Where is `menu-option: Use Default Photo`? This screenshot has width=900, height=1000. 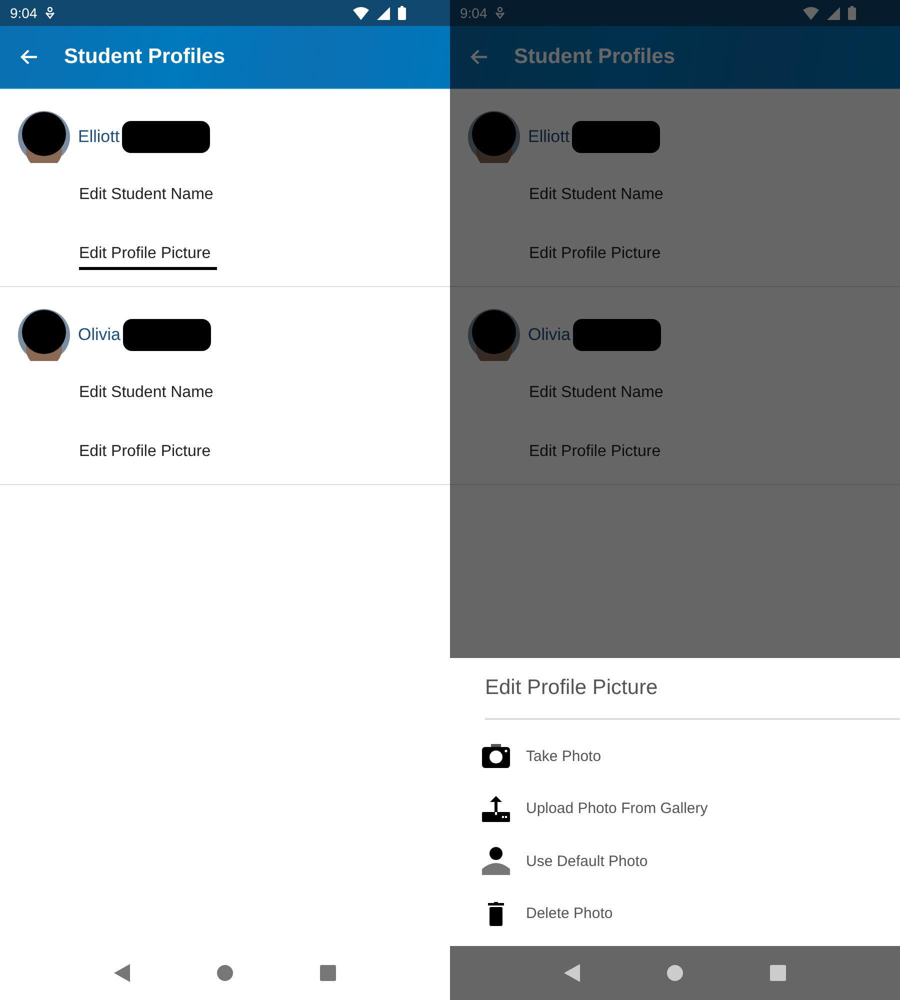 menu-option: Use Default Photo is located at coordinates (587, 861).